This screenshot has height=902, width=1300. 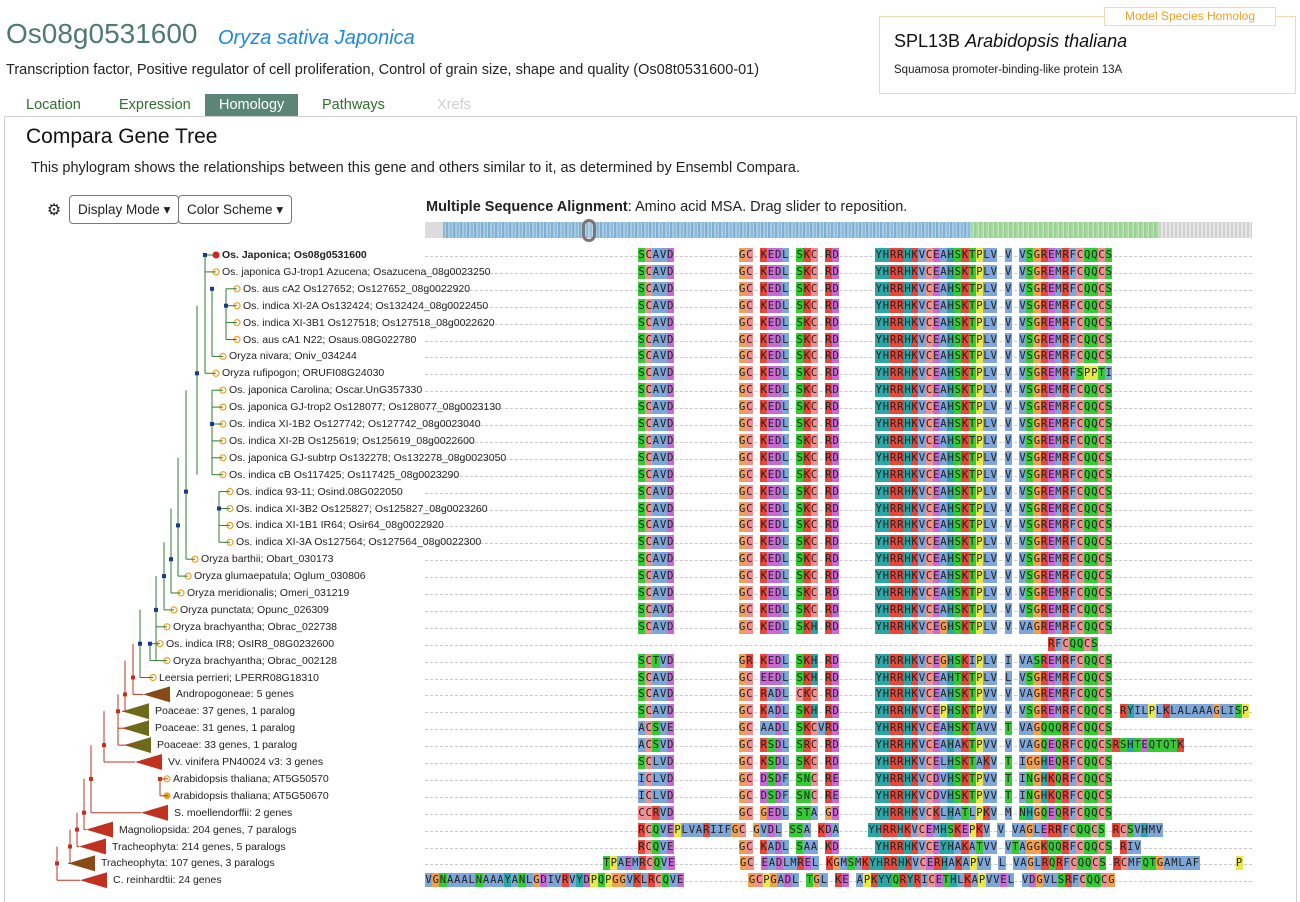 What do you see at coordinates (239, 678) in the screenshot?
I see `tree-leaf-label: Leersia perrieri; LPERR08G18310` at bounding box center [239, 678].